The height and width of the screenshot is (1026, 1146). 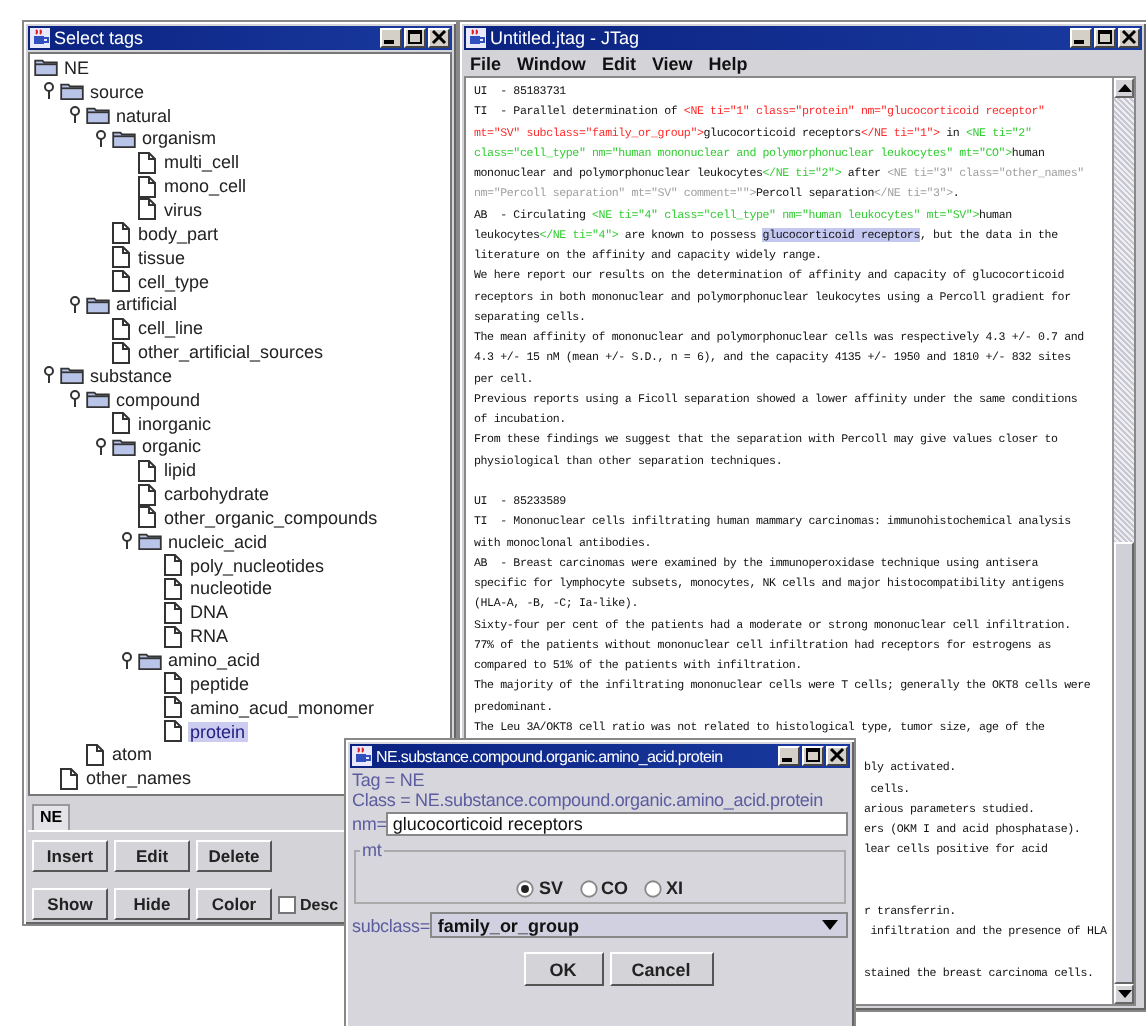 I want to click on tree-item: NE, so click(x=77, y=67).